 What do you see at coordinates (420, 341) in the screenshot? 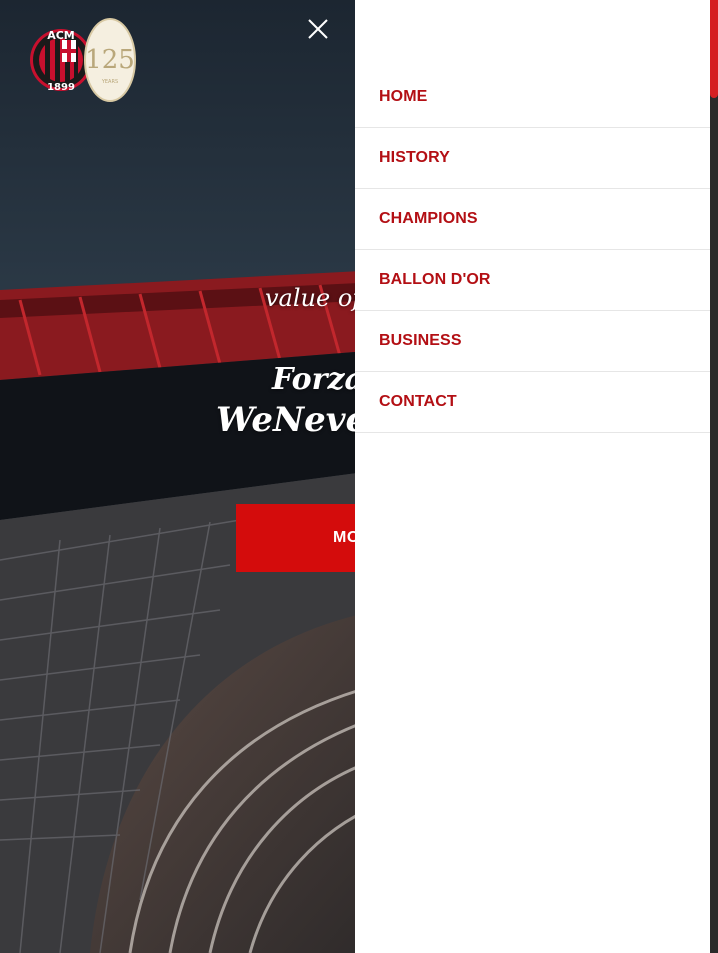
I see `menu-link-business: BUSINESS` at bounding box center [420, 341].